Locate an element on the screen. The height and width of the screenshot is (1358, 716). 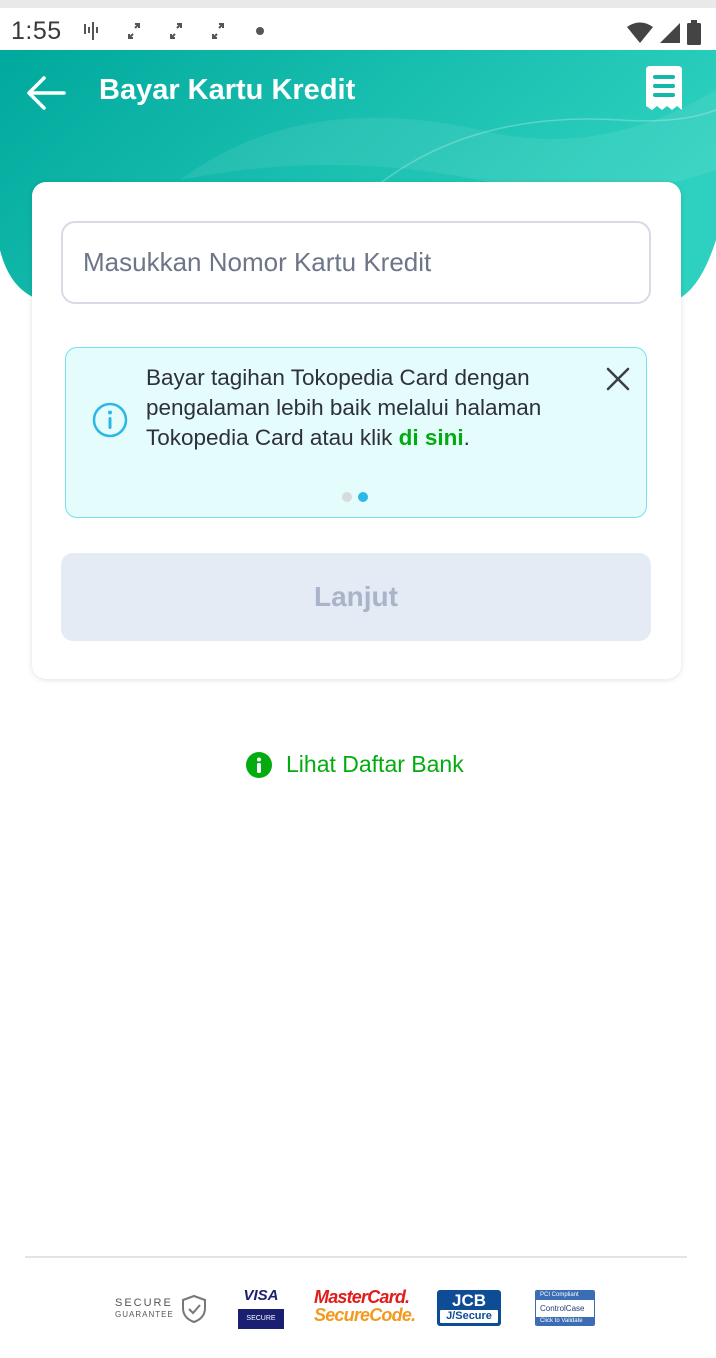
status-icons-left is located at coordinates (176, 31).